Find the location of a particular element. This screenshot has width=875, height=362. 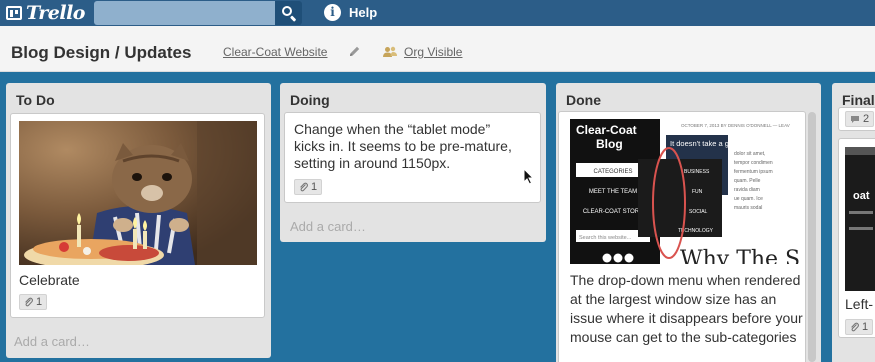

card-title: Celebrate is located at coordinates (49, 280).